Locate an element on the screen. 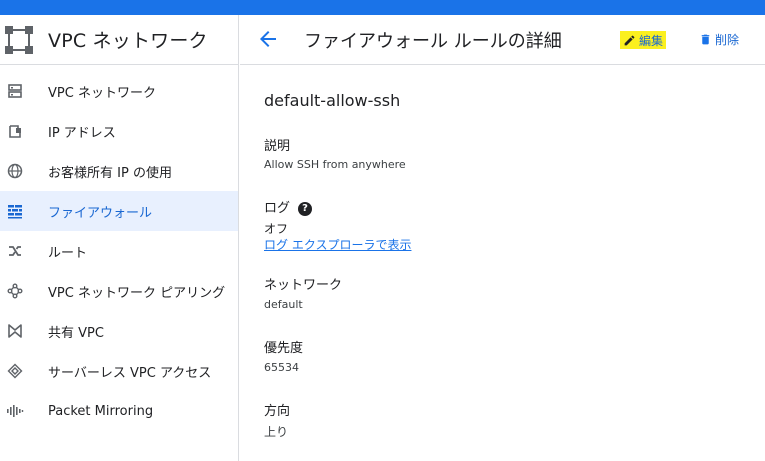  sidebar-item-firewall: ファイアウォール is located at coordinates (119, 211).